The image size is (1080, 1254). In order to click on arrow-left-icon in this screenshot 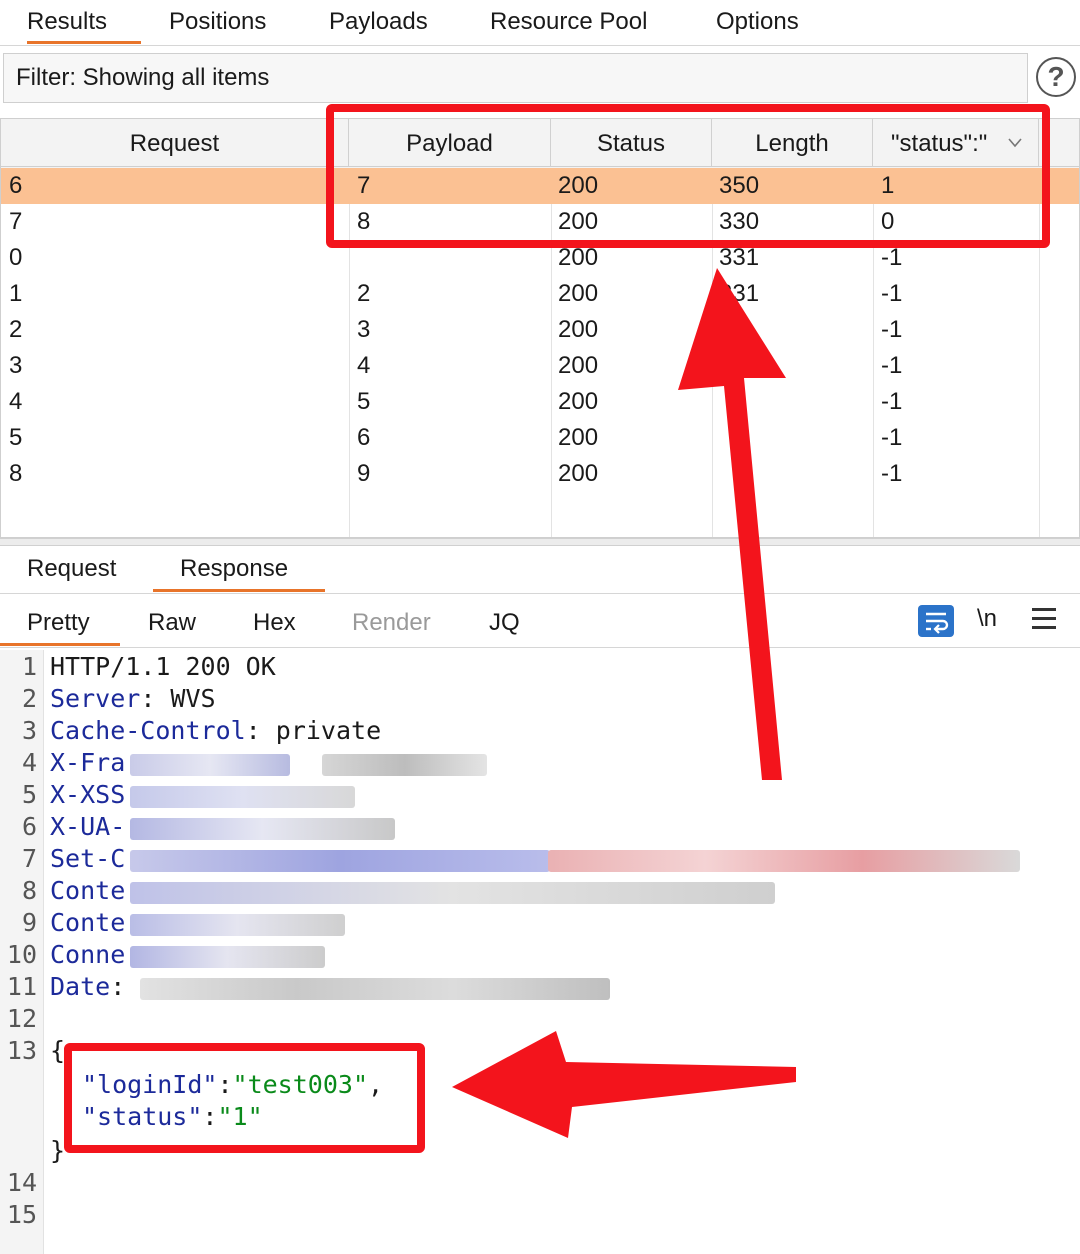, I will do `click(624, 1084)`.